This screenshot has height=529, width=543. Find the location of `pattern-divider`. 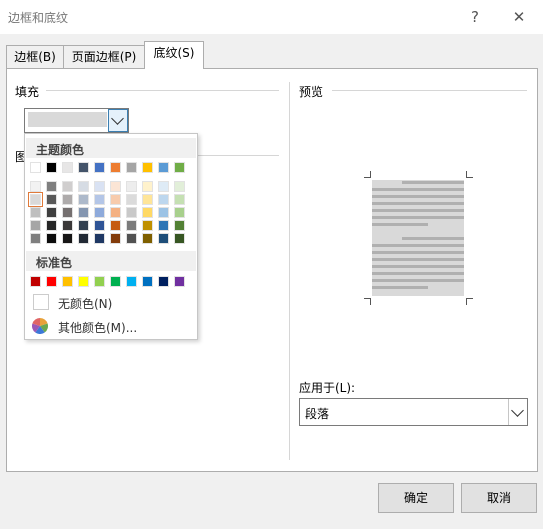

pattern-divider is located at coordinates (237, 155).